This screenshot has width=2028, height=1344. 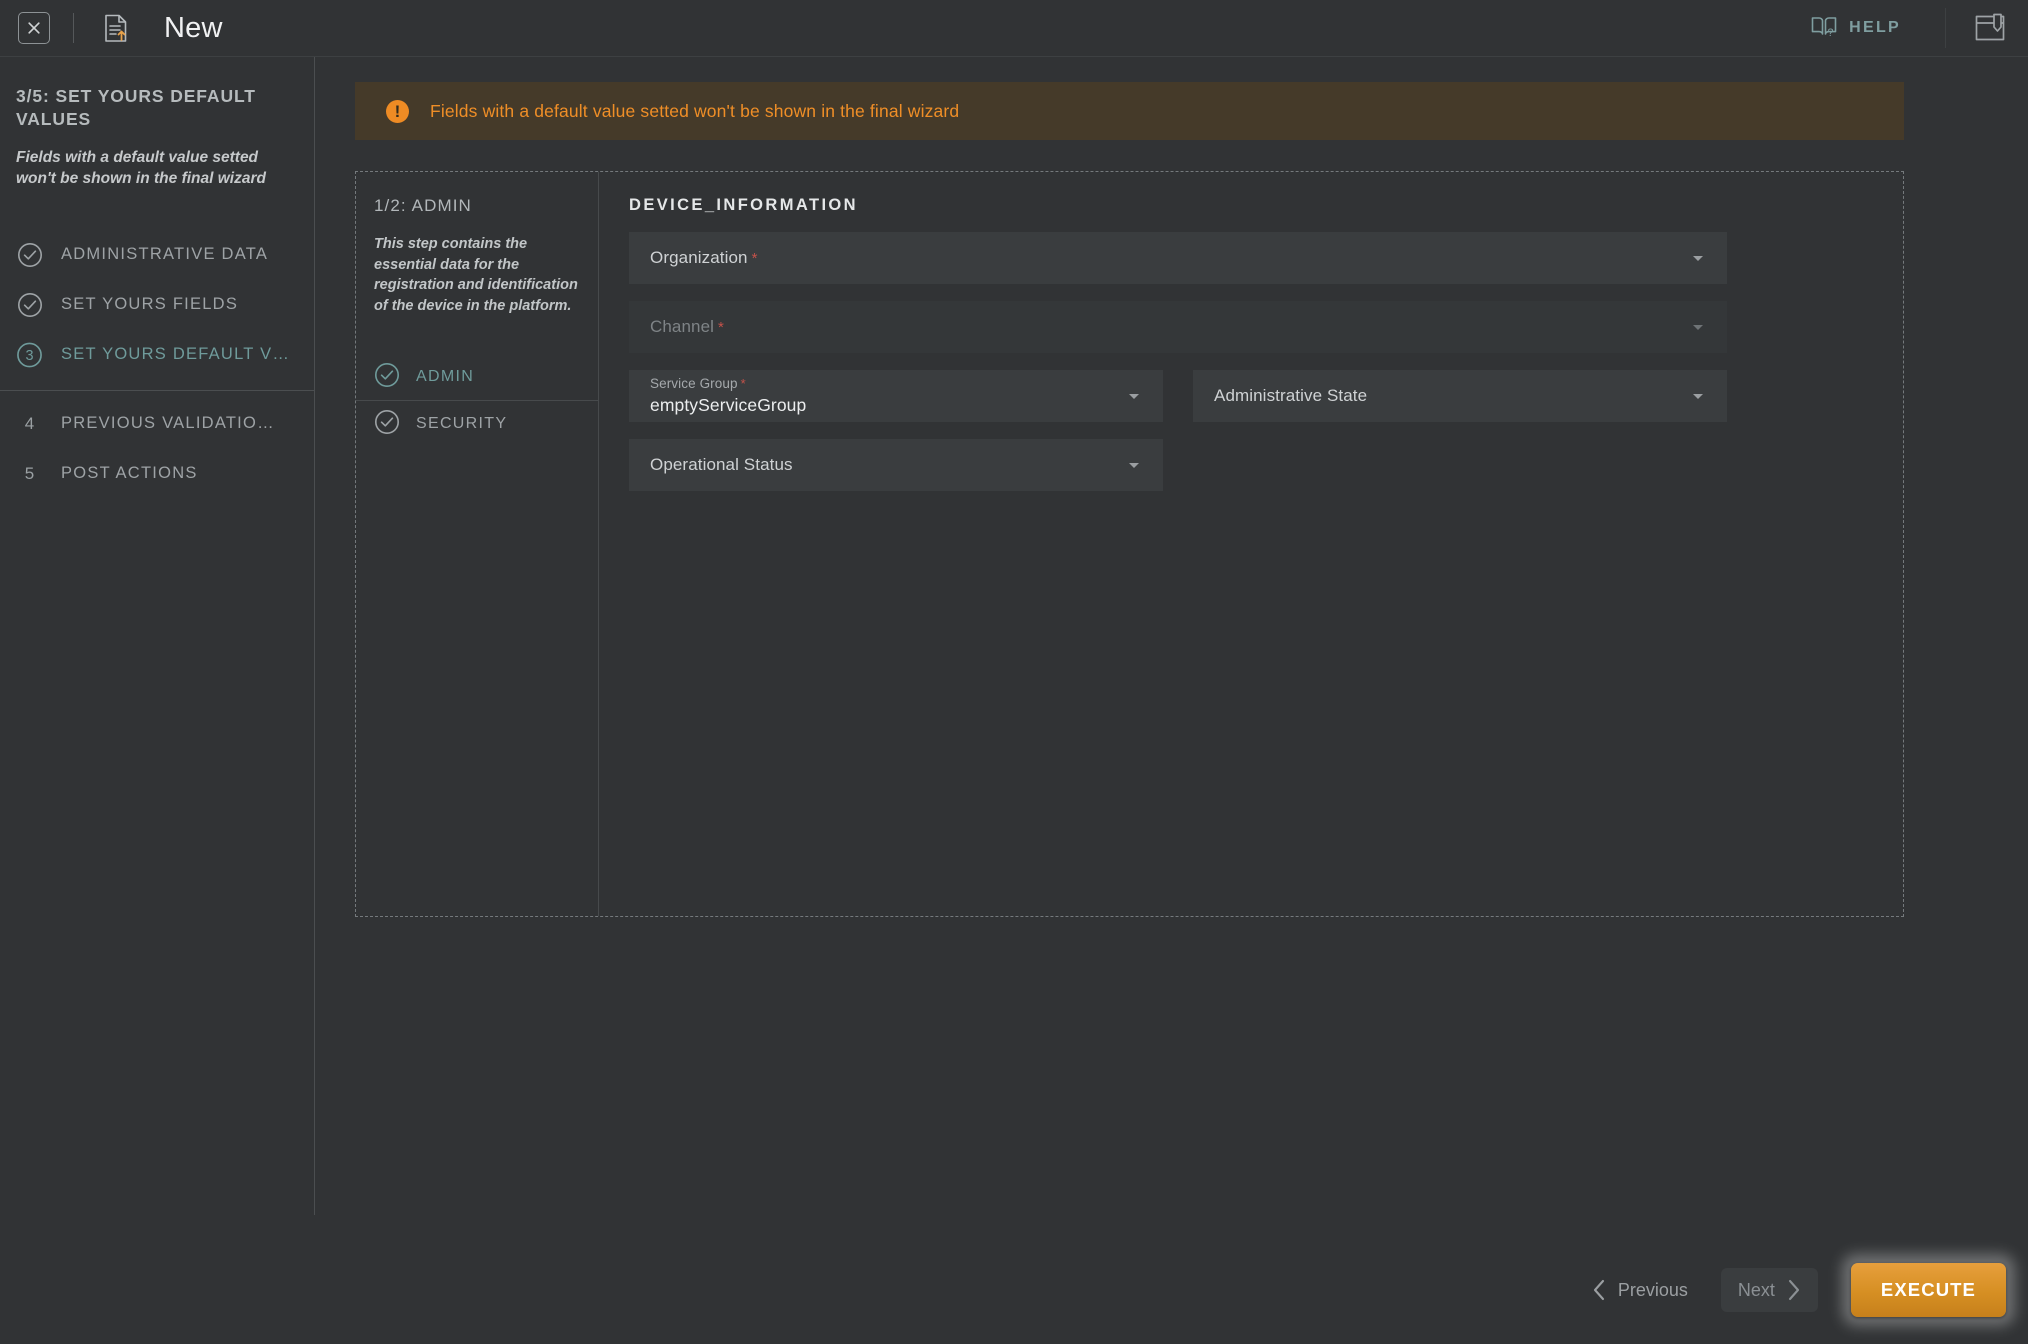 I want to click on next-button: Next, so click(x=1769, y=1290).